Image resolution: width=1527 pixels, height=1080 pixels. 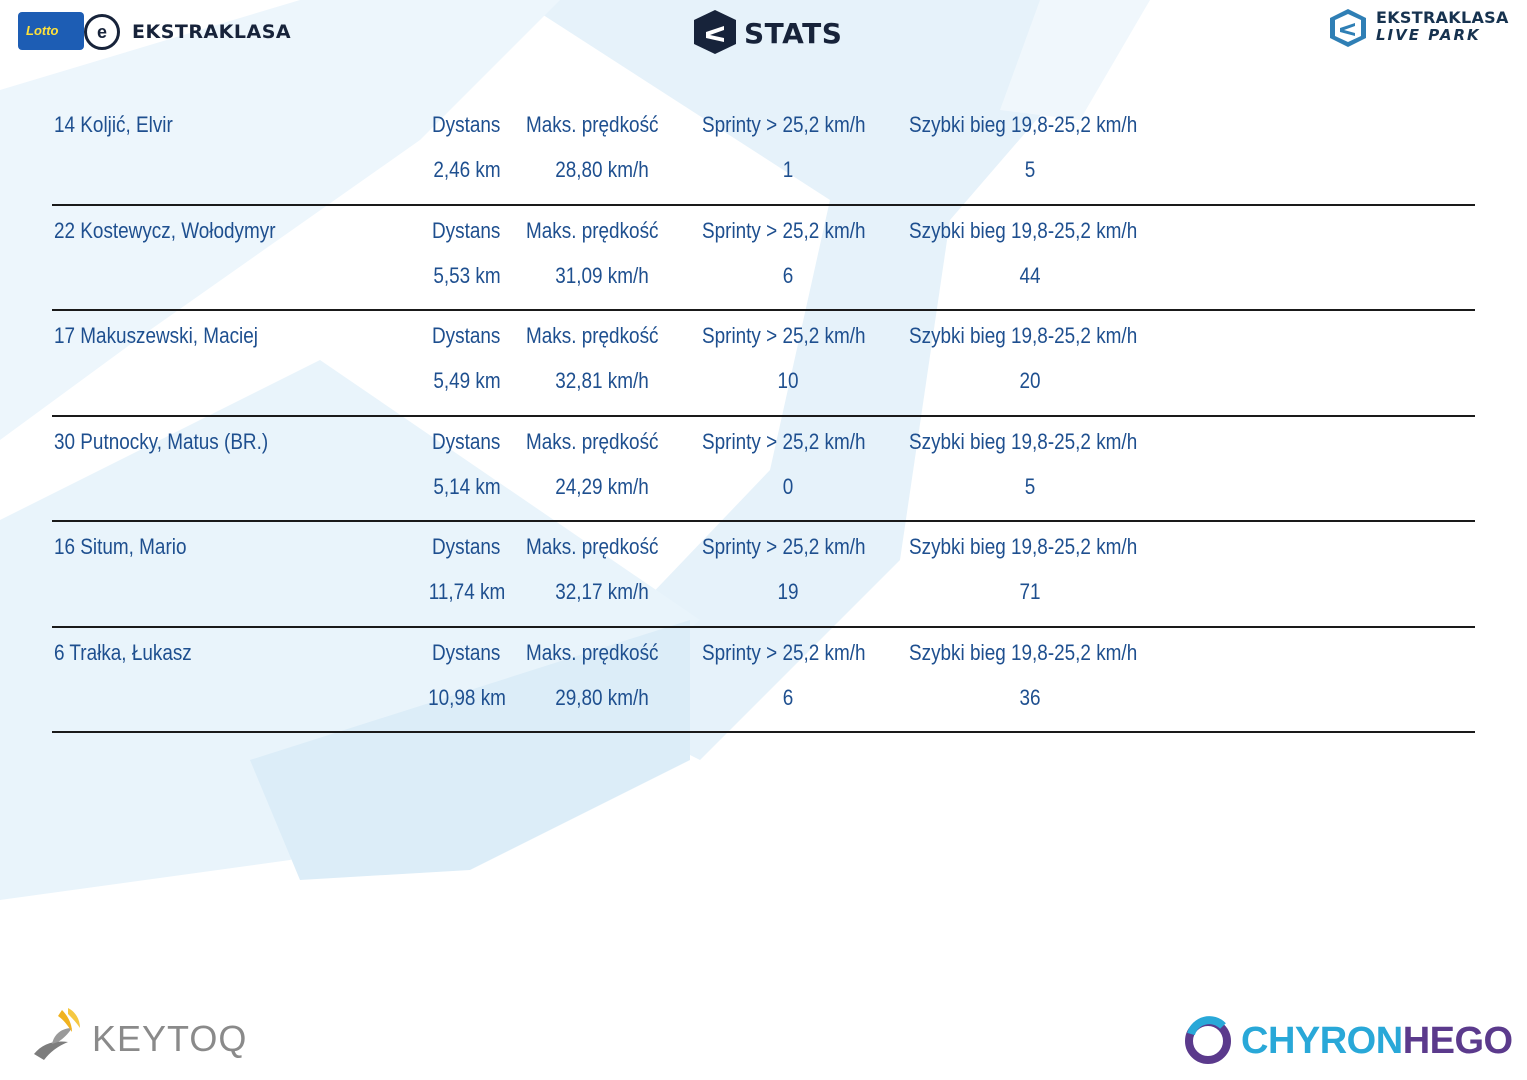 I want to click on sprints-value: 19, so click(x=788, y=591).